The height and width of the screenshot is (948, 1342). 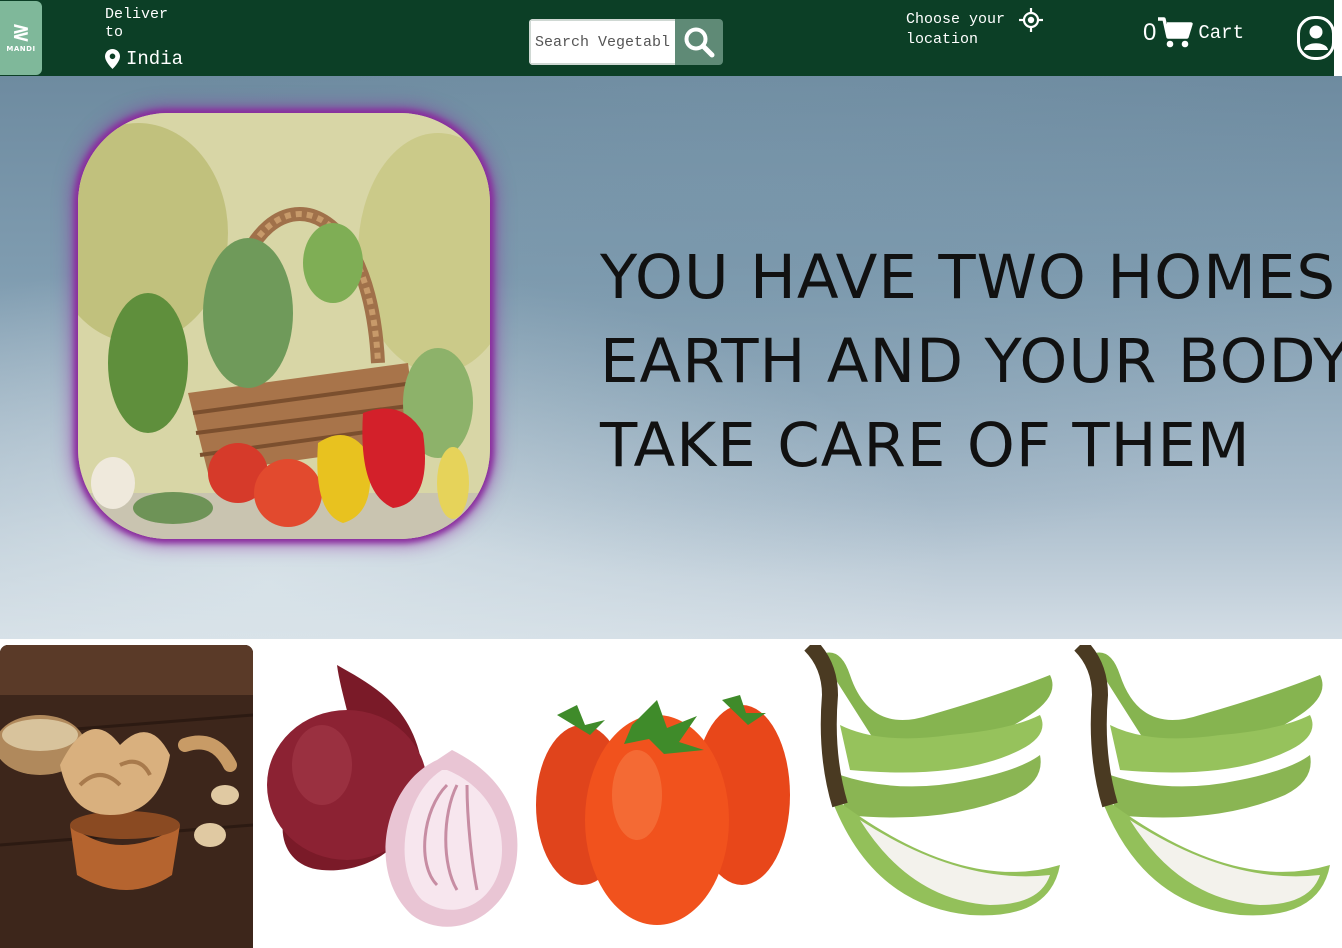 What do you see at coordinates (602, 42) in the screenshot?
I see `search-input` at bounding box center [602, 42].